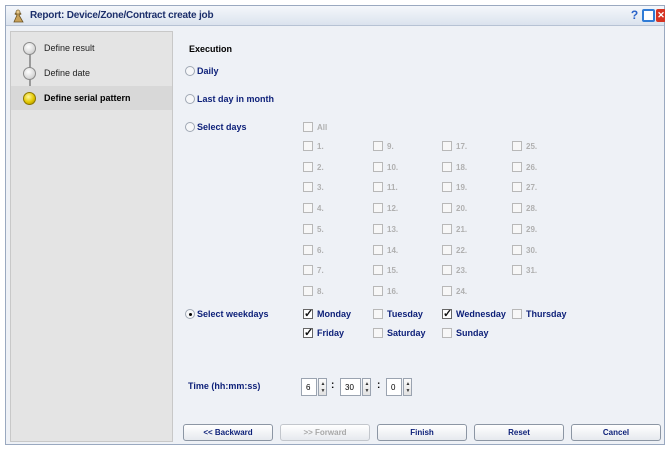  Describe the element at coordinates (325, 432) in the screenshot. I see `forward-button: >> Forward` at that location.